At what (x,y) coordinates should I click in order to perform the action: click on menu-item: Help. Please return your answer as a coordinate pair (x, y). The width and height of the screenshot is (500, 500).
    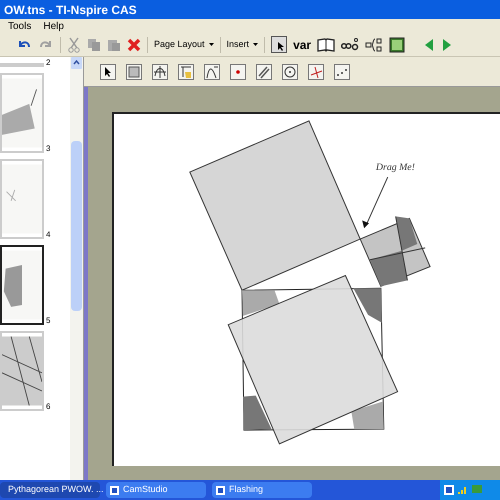
    Looking at the image, I should click on (53, 26).